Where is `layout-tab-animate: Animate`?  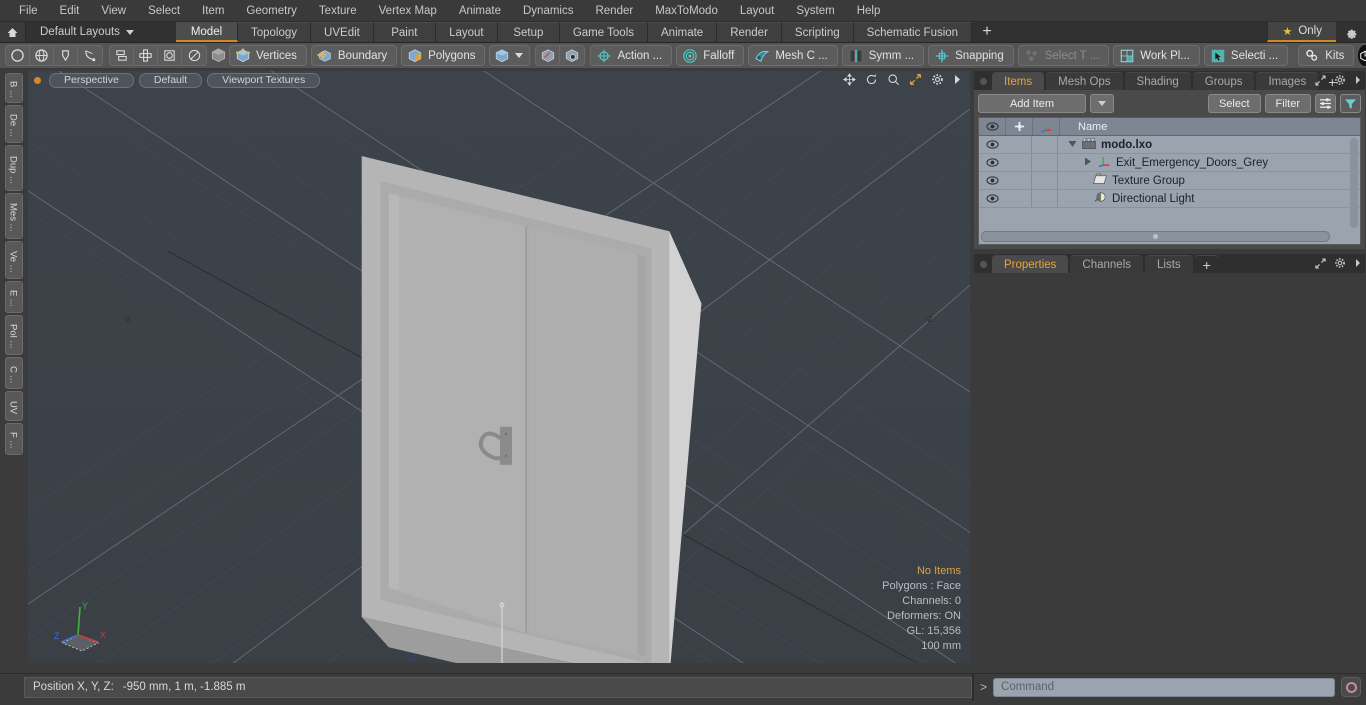
layout-tab-animate: Animate is located at coordinates (683, 32).